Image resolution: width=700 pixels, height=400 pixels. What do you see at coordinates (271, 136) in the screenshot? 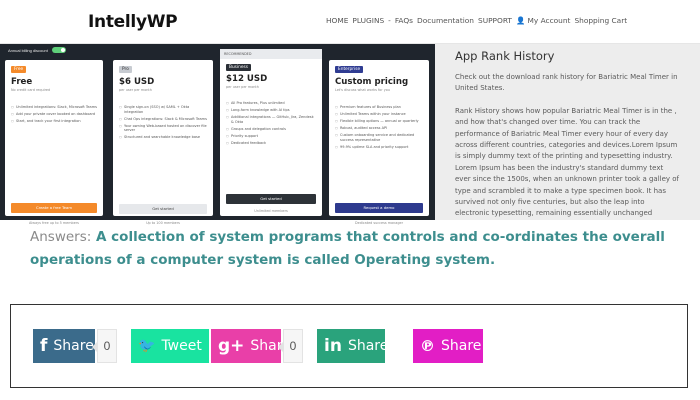
I see `plan-feature: Priority support` at bounding box center [271, 136].